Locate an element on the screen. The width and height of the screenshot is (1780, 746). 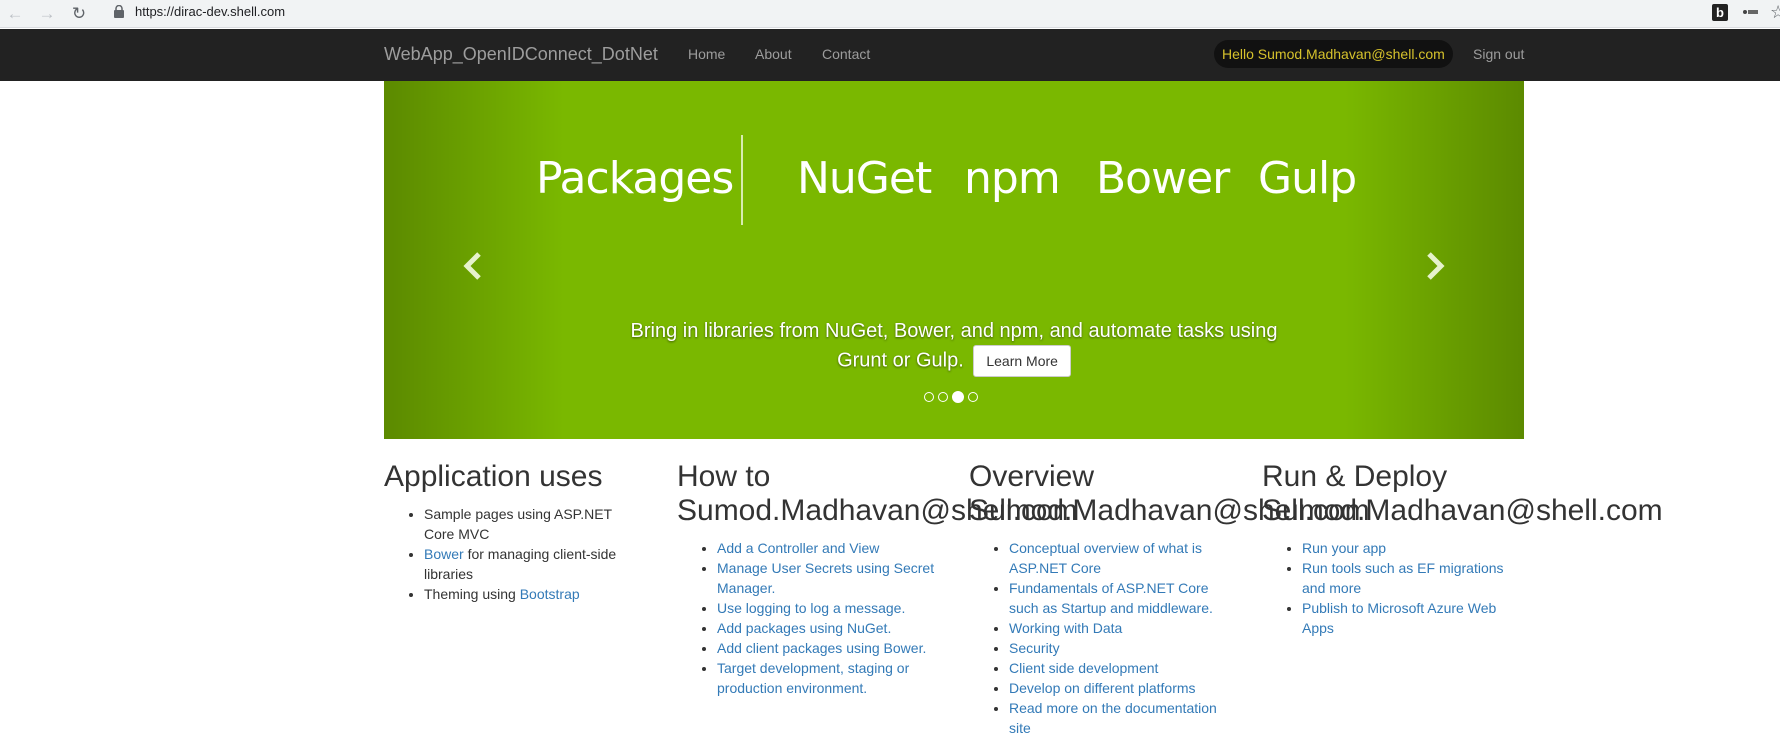
list-item: Develop on different platforms is located at coordinates (1119, 688).